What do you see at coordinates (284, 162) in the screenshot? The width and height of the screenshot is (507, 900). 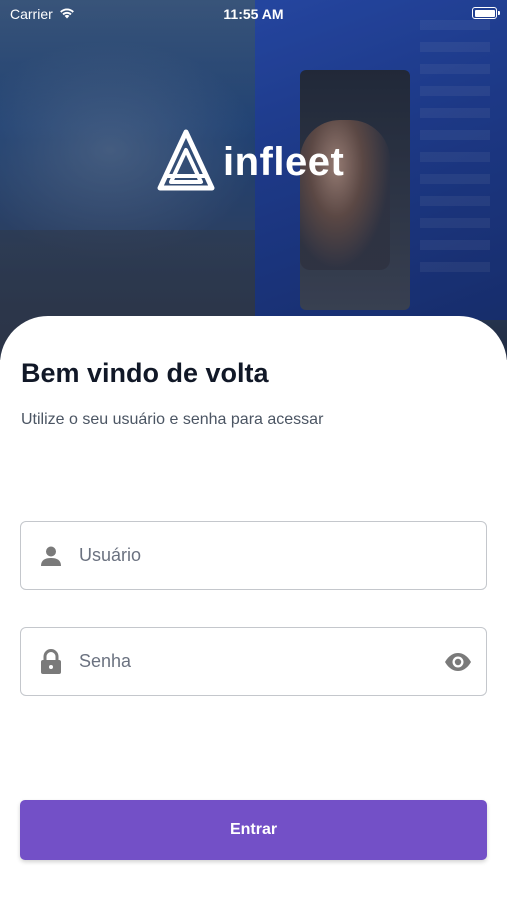 I see `brand-name: infleet` at bounding box center [284, 162].